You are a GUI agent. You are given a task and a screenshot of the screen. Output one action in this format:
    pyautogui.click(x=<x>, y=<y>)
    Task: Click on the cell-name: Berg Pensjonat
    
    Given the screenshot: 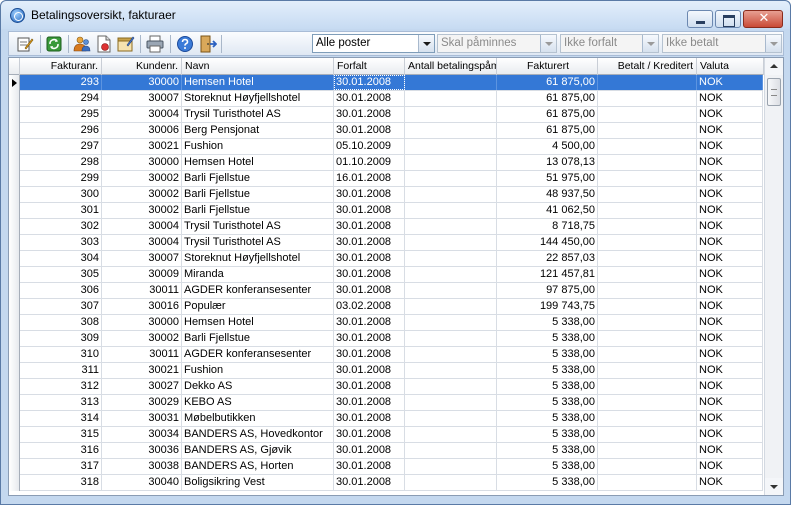 What is the action you would take?
    pyautogui.click(x=258, y=130)
    